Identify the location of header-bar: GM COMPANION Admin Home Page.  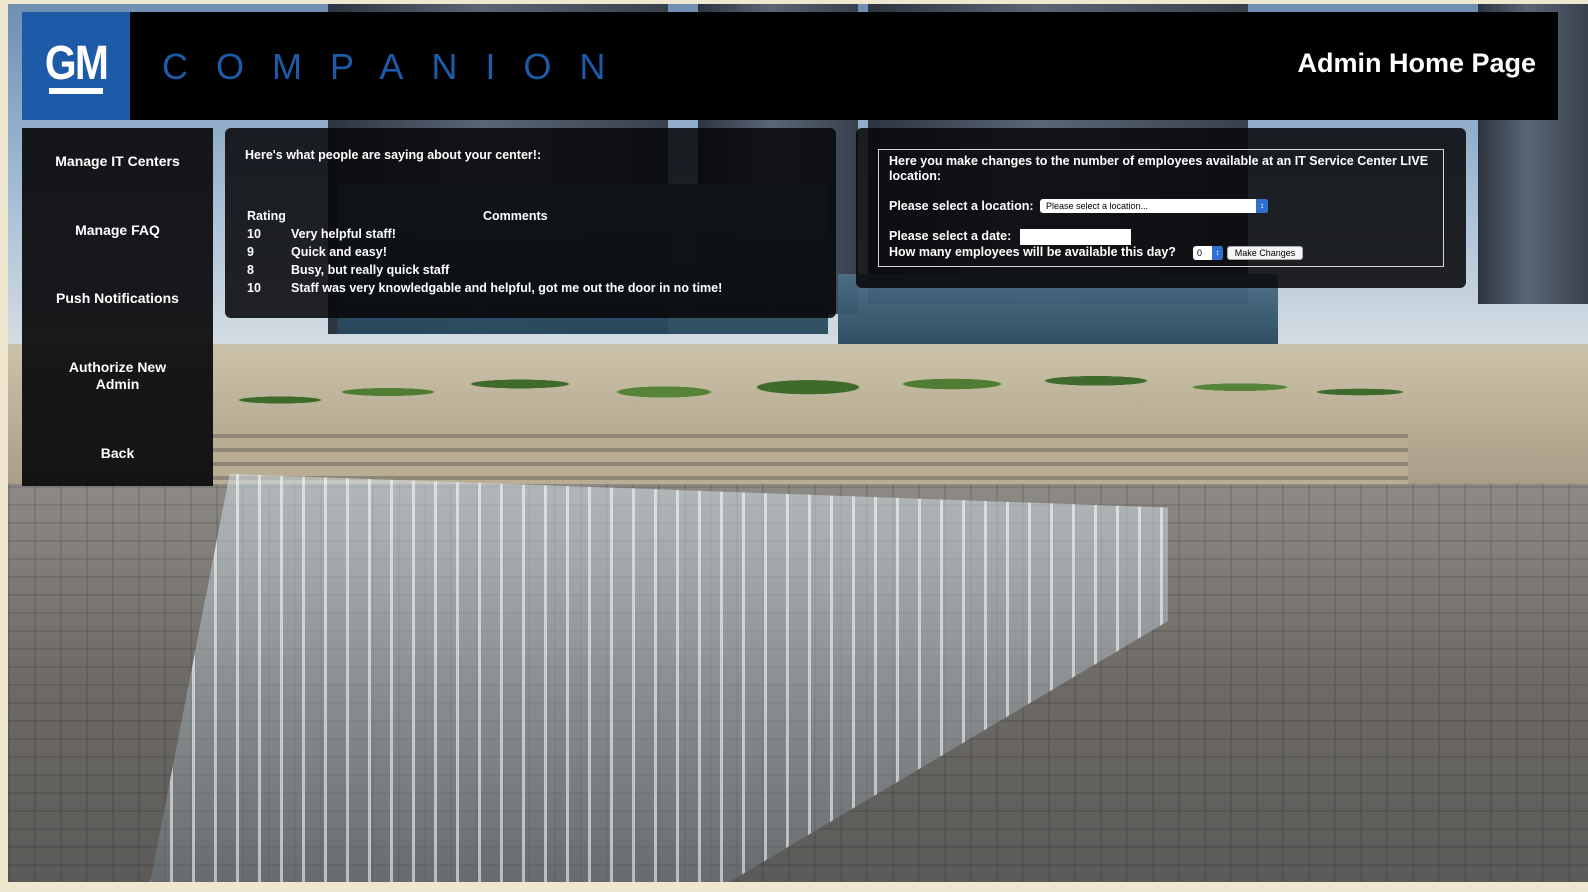
(790, 66).